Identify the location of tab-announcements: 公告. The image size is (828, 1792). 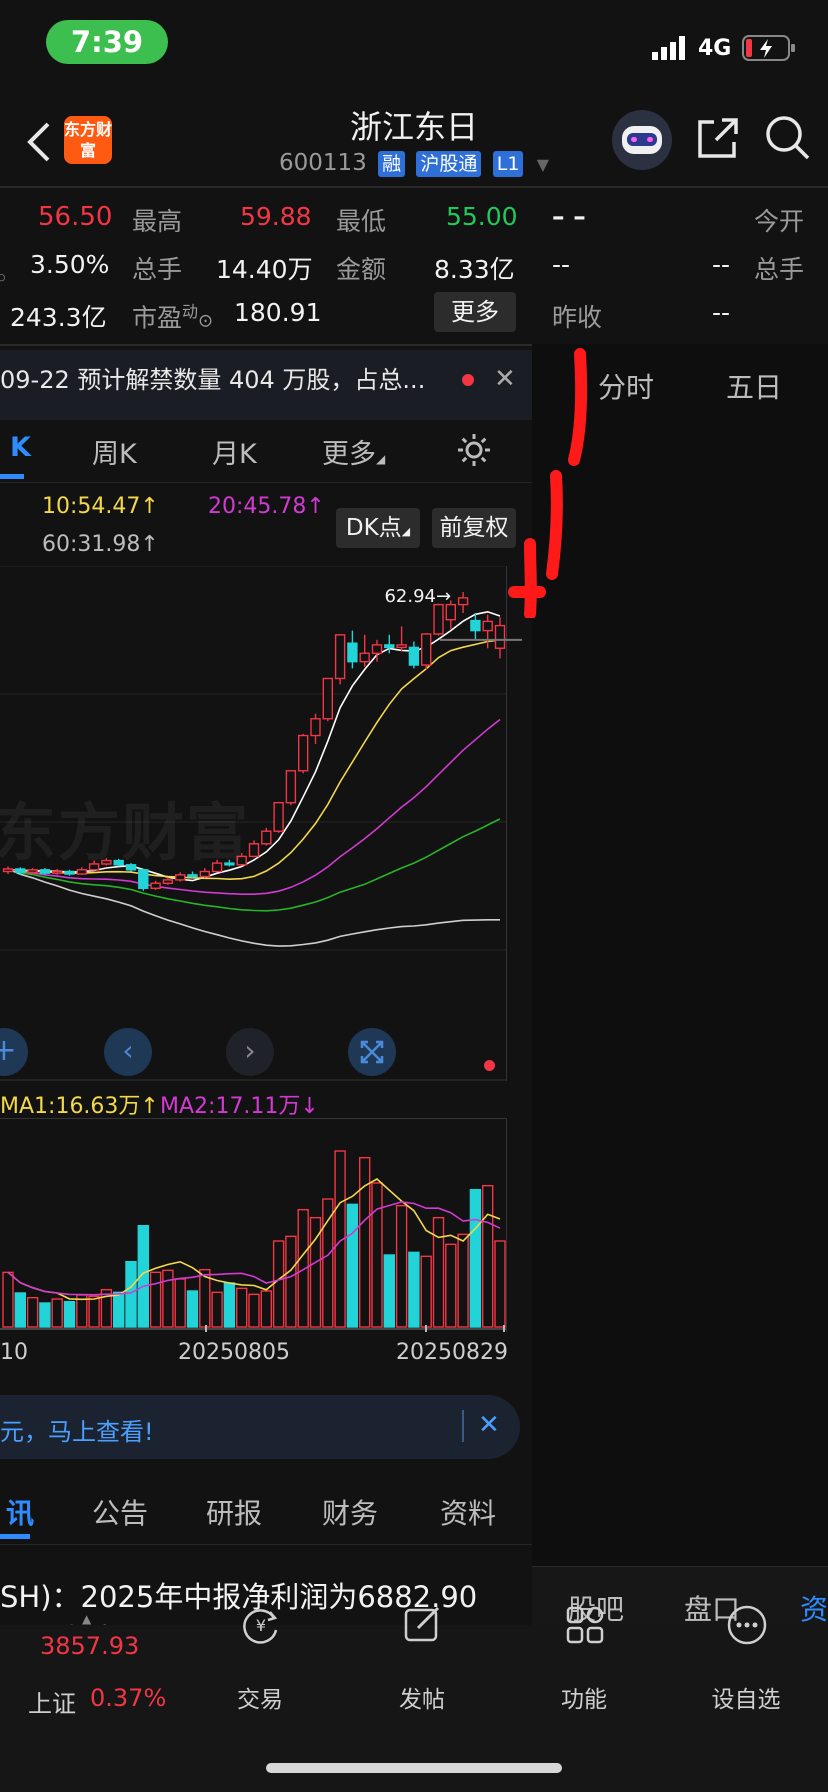
(120, 1512).